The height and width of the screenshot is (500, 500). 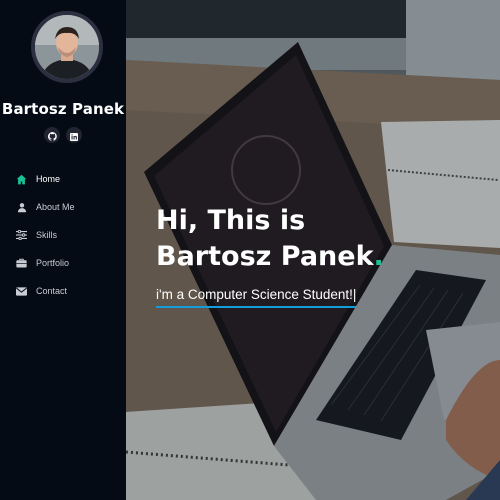 What do you see at coordinates (231, 220) in the screenshot?
I see `hero-greeting: Hi, This is` at bounding box center [231, 220].